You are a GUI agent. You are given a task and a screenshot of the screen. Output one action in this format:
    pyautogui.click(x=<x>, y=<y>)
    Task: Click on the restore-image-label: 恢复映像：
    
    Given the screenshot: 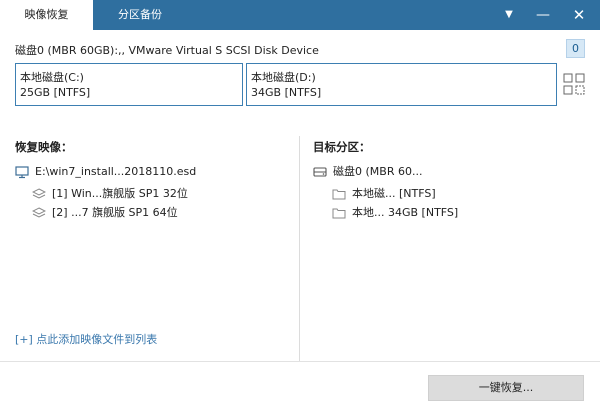 What is the action you would take?
    pyautogui.click(x=44, y=147)
    